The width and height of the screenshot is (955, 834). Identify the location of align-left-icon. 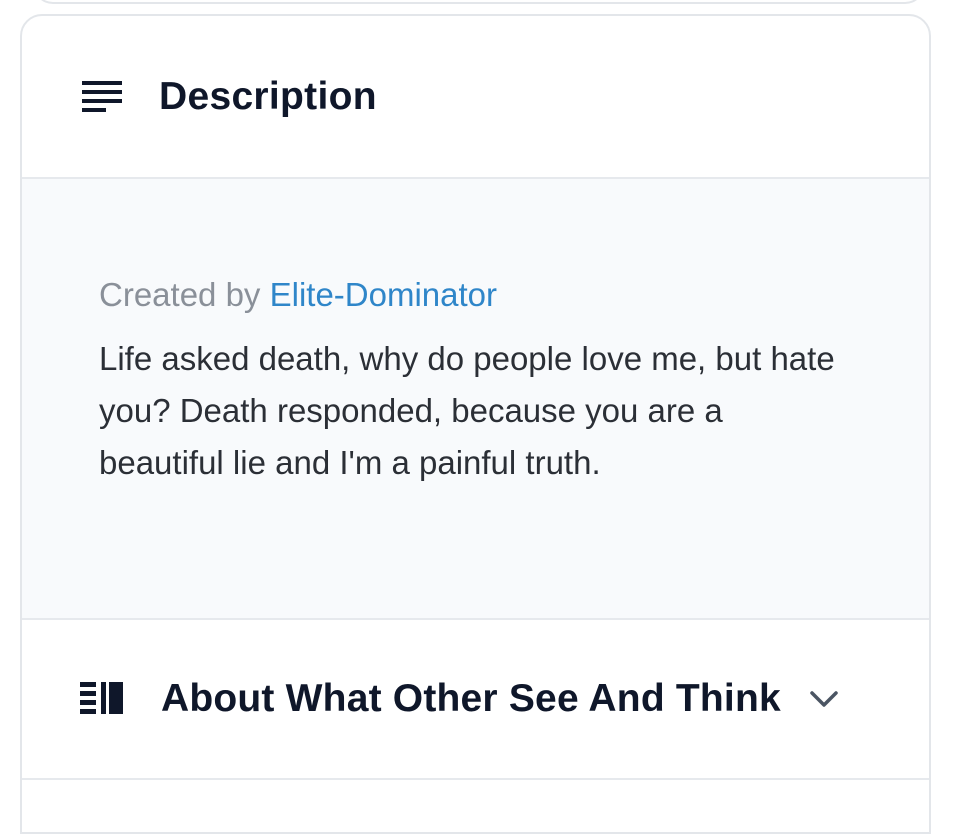
(103, 97).